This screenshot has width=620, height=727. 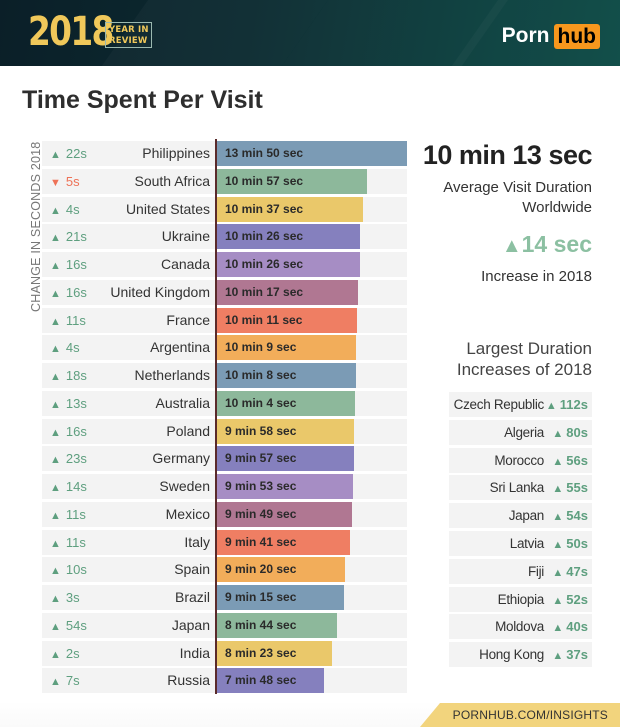 I want to click on change-label: ▲ 21s, so click(x=68, y=237).